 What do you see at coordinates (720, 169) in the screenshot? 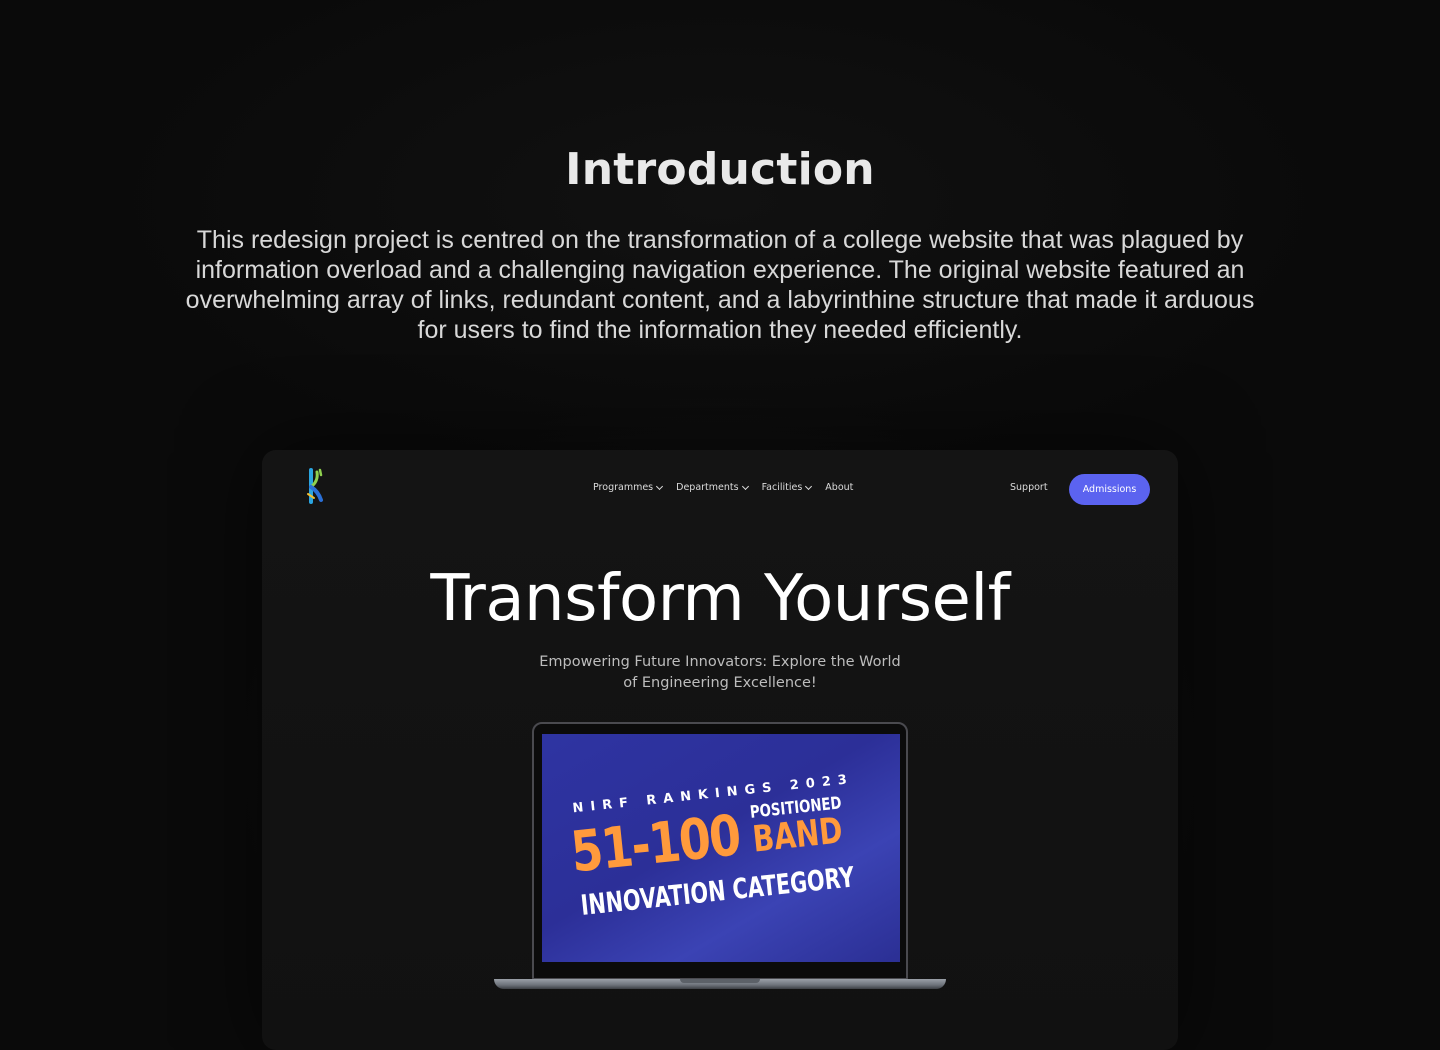
I see `page-title: Introduction` at bounding box center [720, 169].